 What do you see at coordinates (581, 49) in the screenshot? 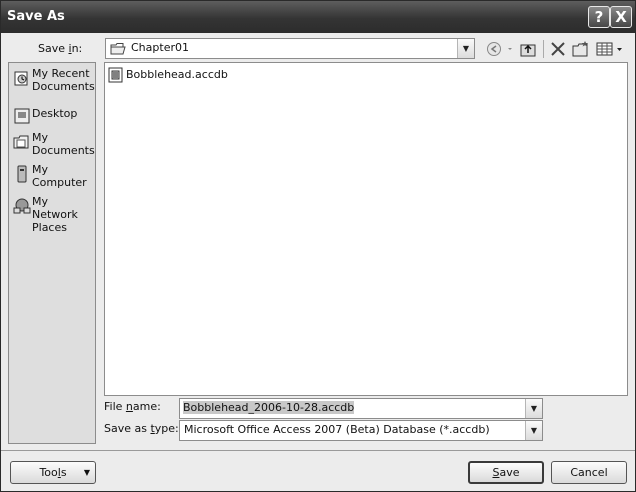
I see `new-folder-icon` at bounding box center [581, 49].